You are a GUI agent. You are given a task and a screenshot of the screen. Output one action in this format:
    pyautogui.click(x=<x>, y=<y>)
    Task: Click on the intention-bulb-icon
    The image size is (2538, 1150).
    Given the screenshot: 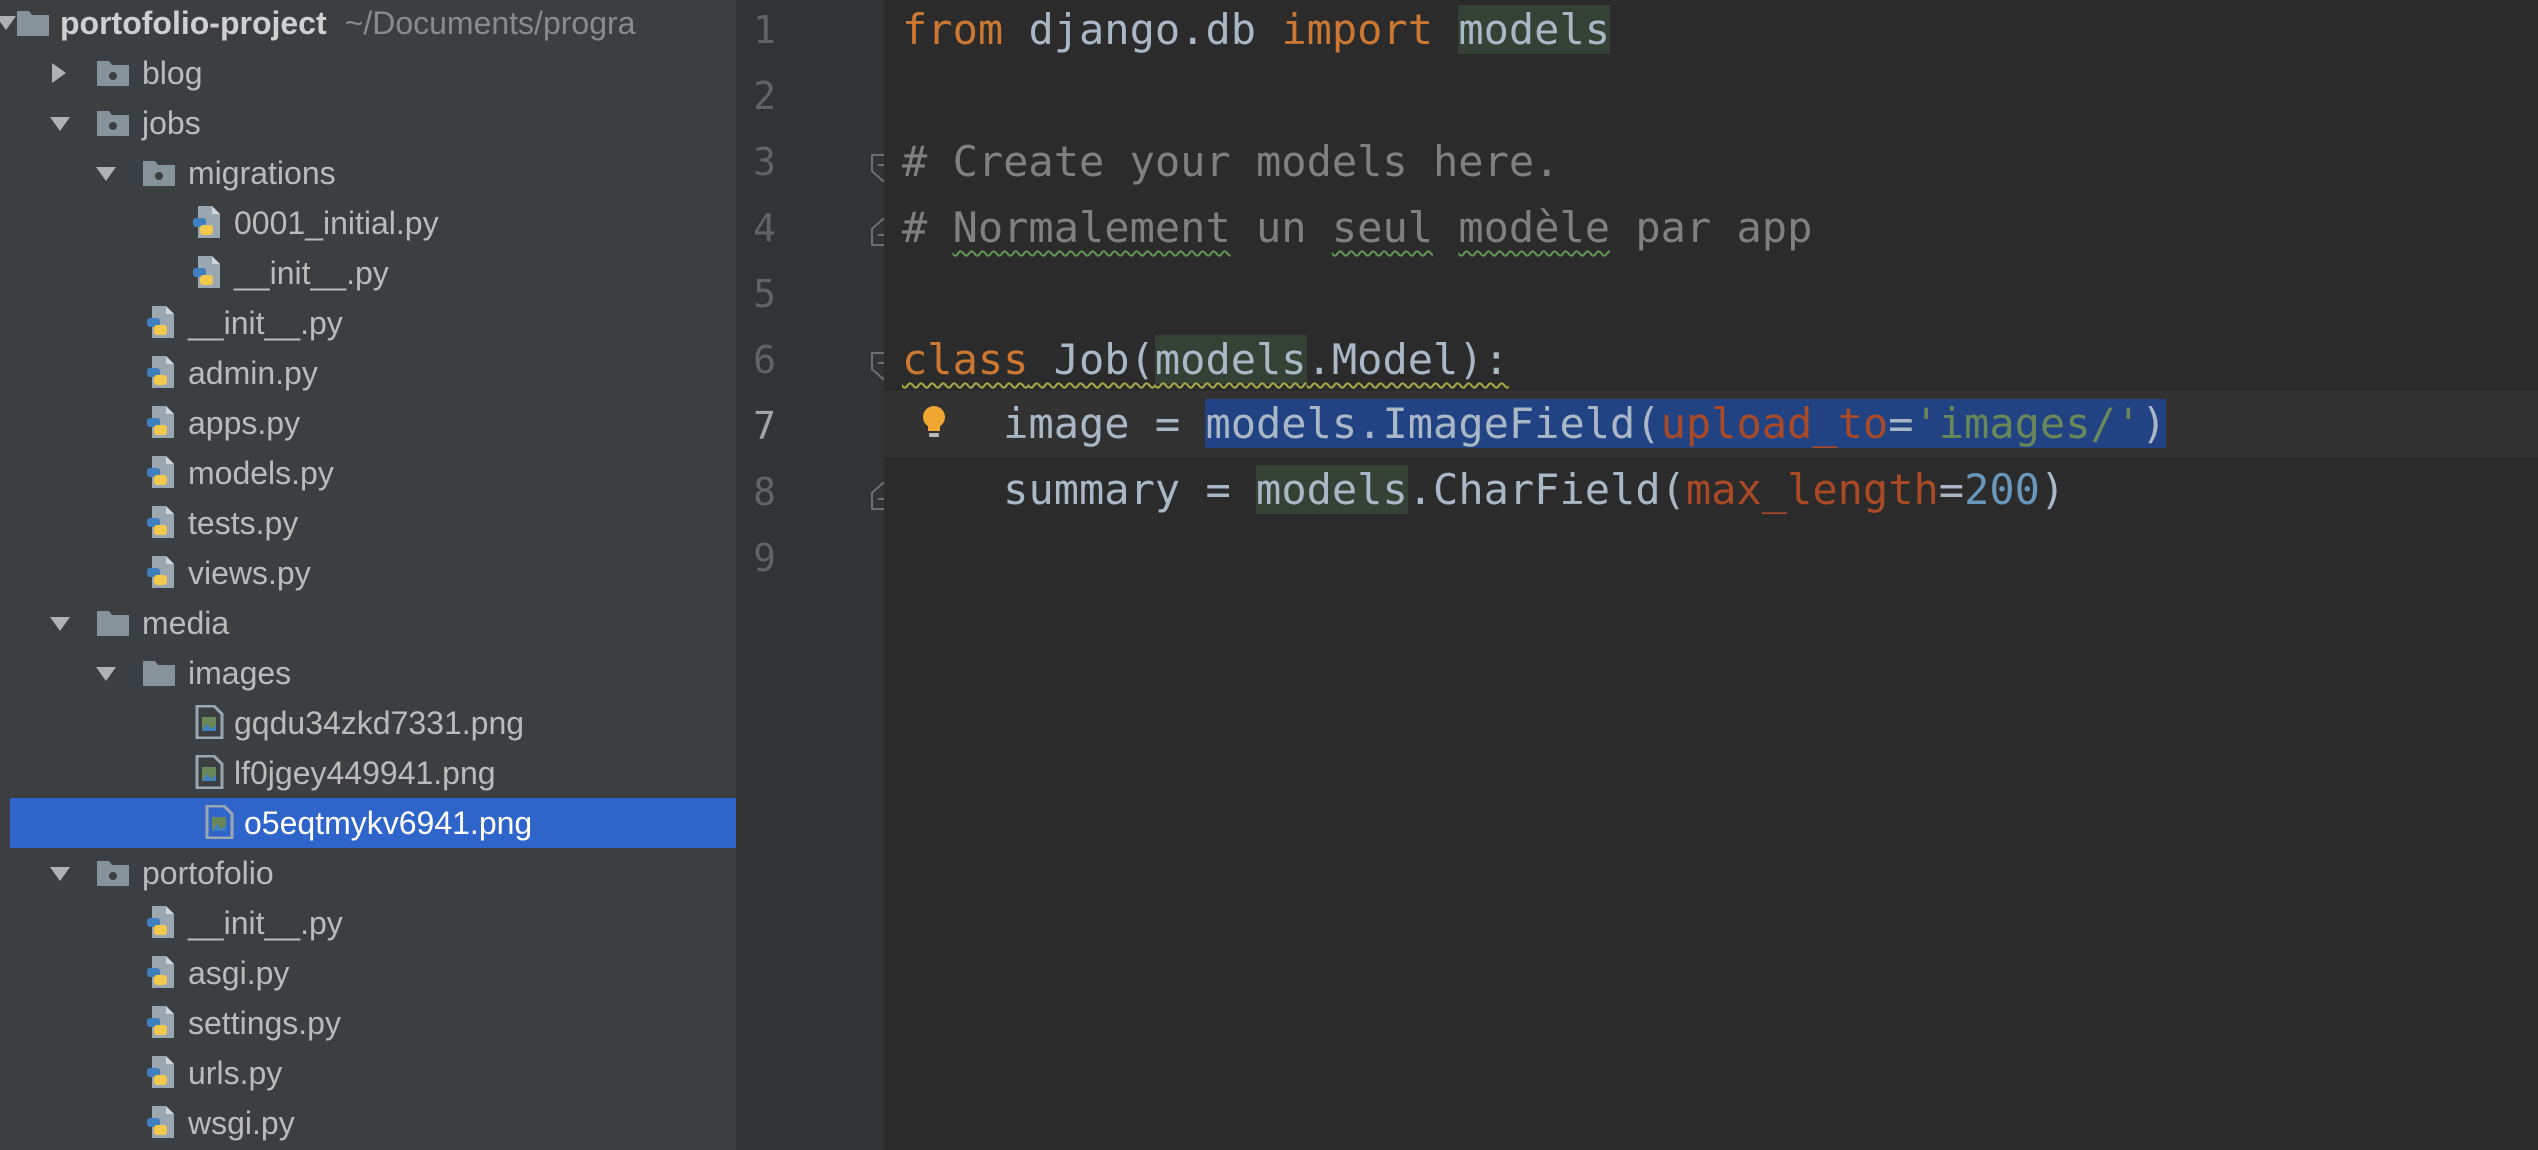 What is the action you would take?
    pyautogui.click(x=934, y=426)
    